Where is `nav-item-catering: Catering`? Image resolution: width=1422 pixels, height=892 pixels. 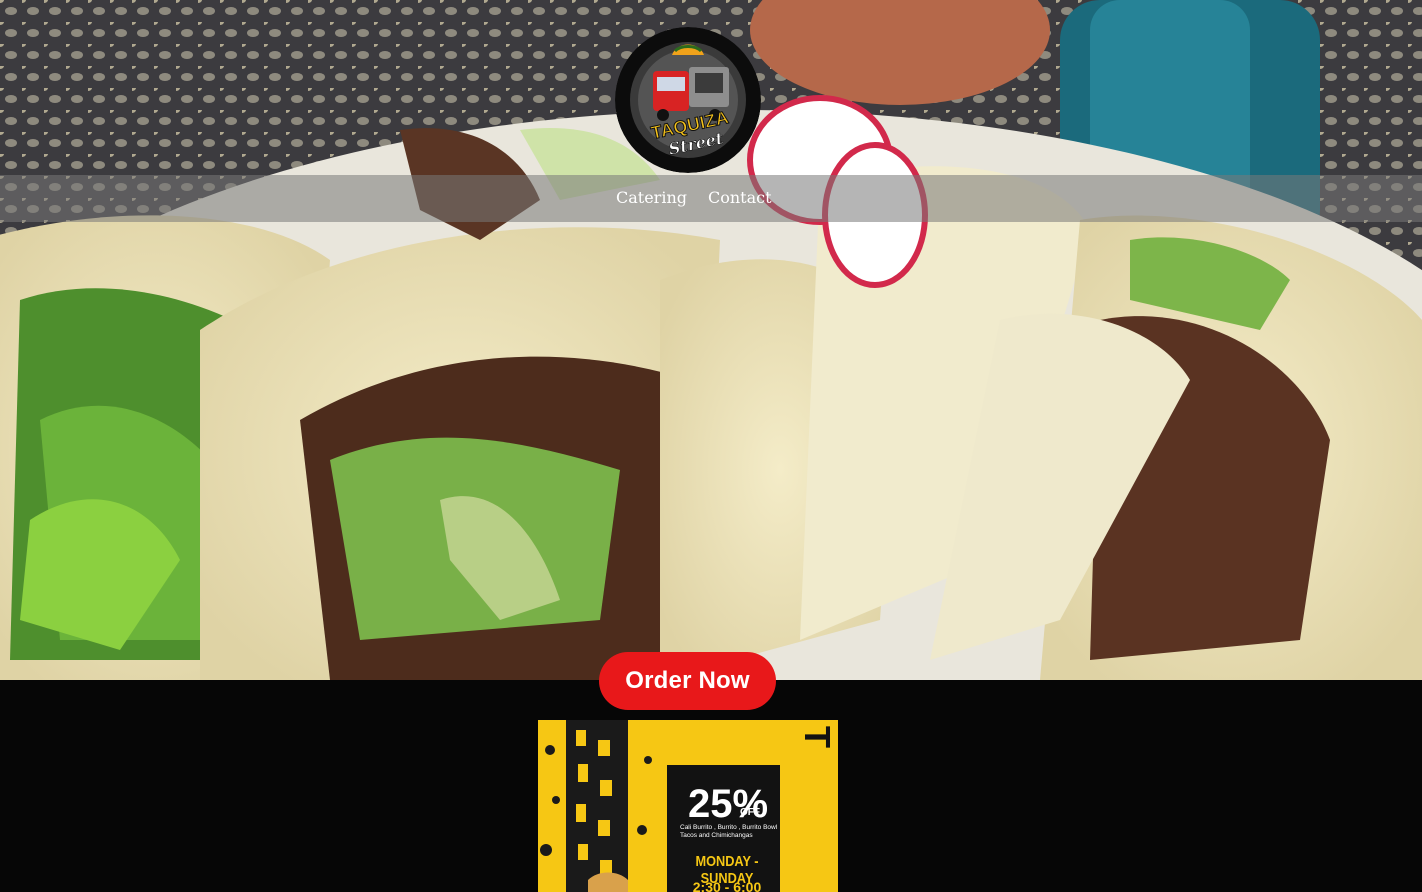 nav-item-catering: Catering is located at coordinates (651, 198).